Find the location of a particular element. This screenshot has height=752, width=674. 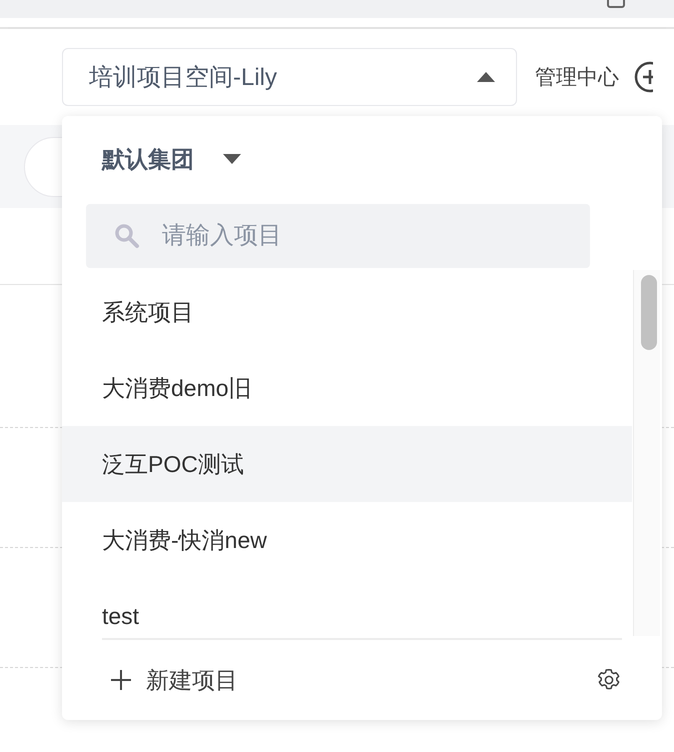

scrollbar is located at coordinates (646, 453).